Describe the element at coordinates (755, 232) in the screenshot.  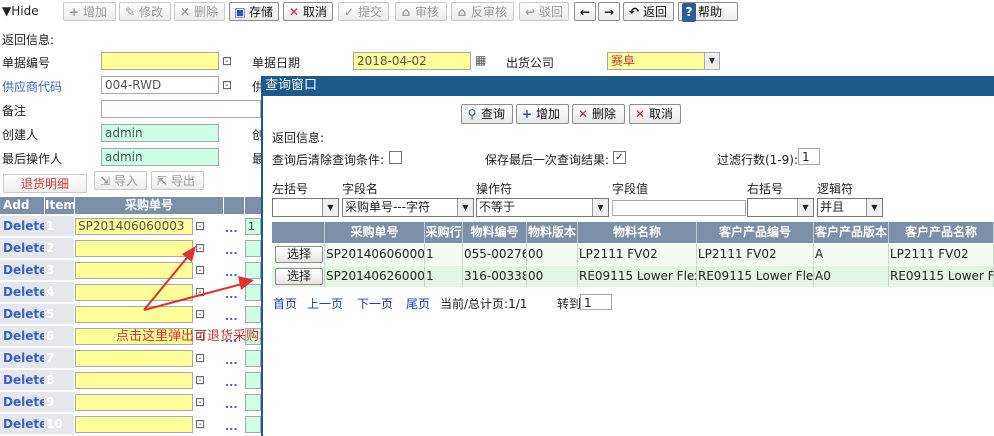
I see `result-col-header: 客户产品编号` at that location.